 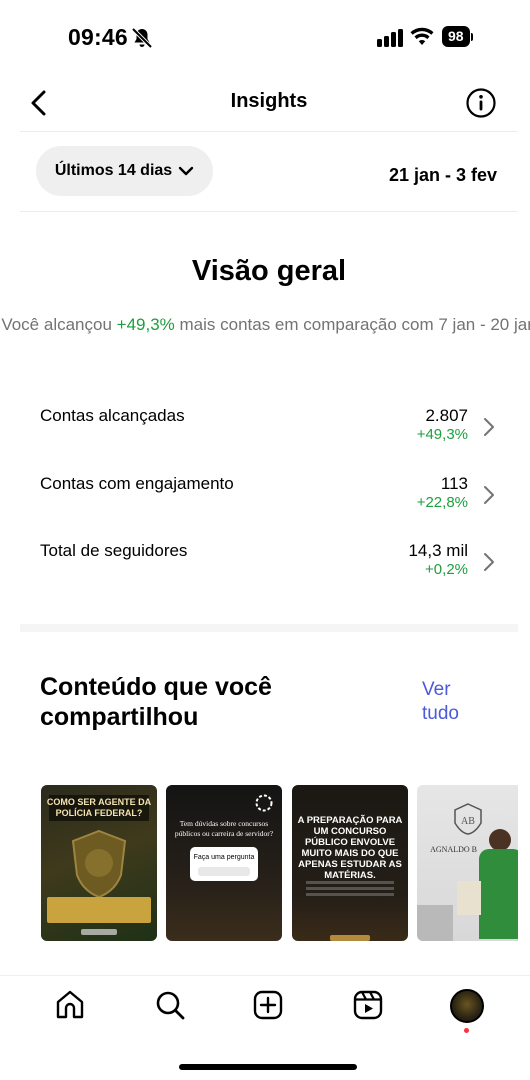 I want to click on content-section-title: Conteúdo que você compartilhou, so click(x=156, y=702).